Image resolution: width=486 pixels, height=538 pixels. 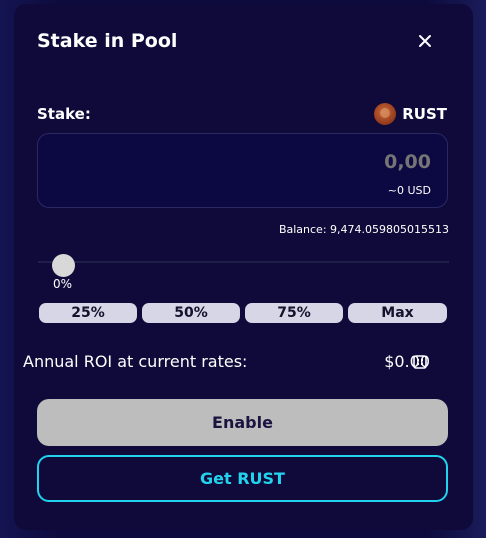 I want to click on stake-label: Stake:, so click(x=64, y=114).